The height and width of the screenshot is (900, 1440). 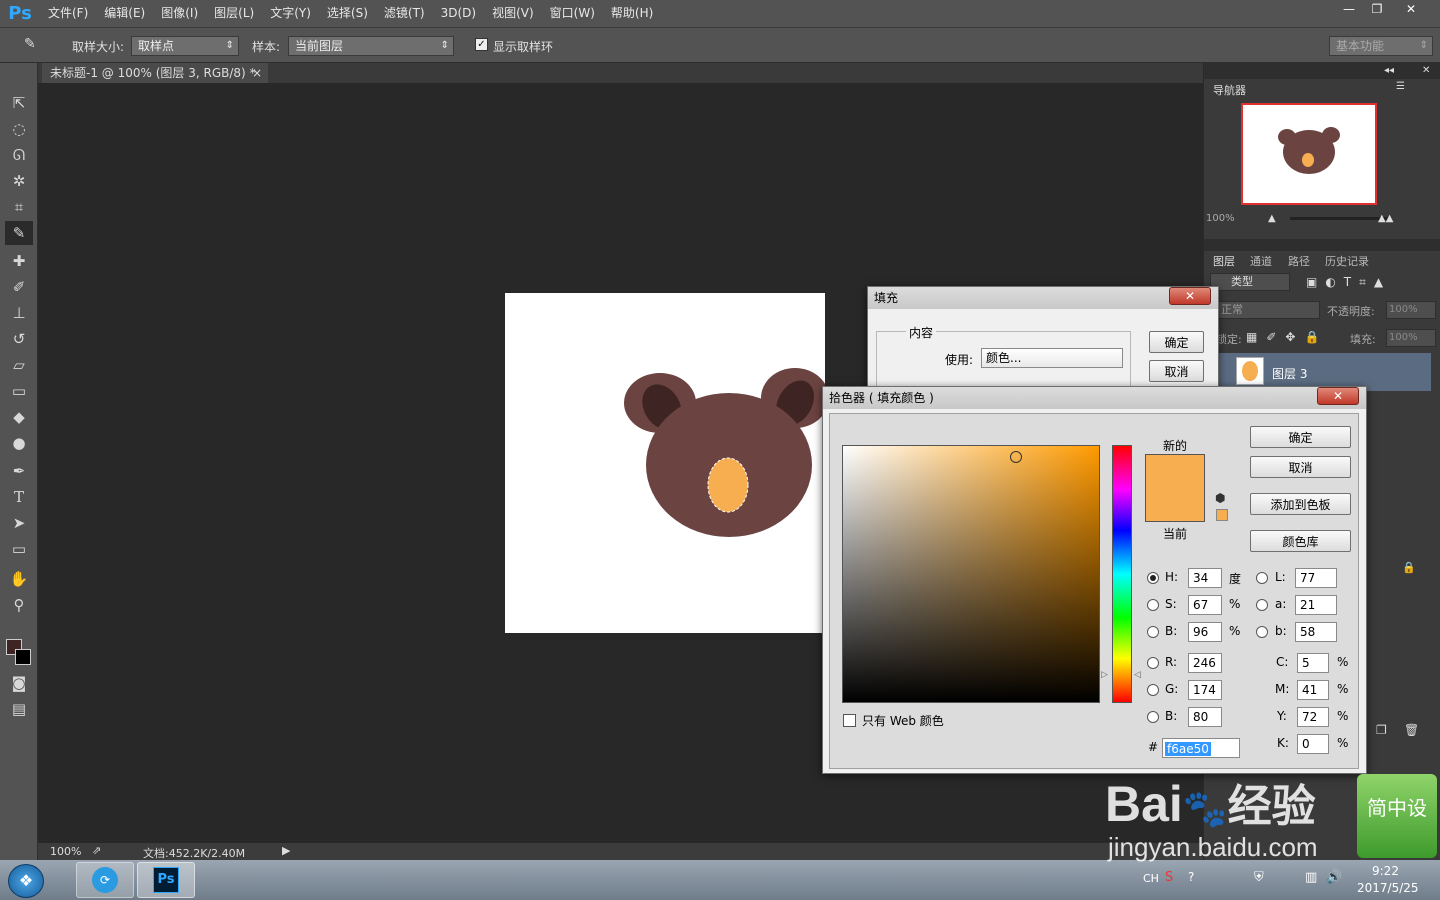 I want to click on blue-radio, so click(x=1153, y=717).